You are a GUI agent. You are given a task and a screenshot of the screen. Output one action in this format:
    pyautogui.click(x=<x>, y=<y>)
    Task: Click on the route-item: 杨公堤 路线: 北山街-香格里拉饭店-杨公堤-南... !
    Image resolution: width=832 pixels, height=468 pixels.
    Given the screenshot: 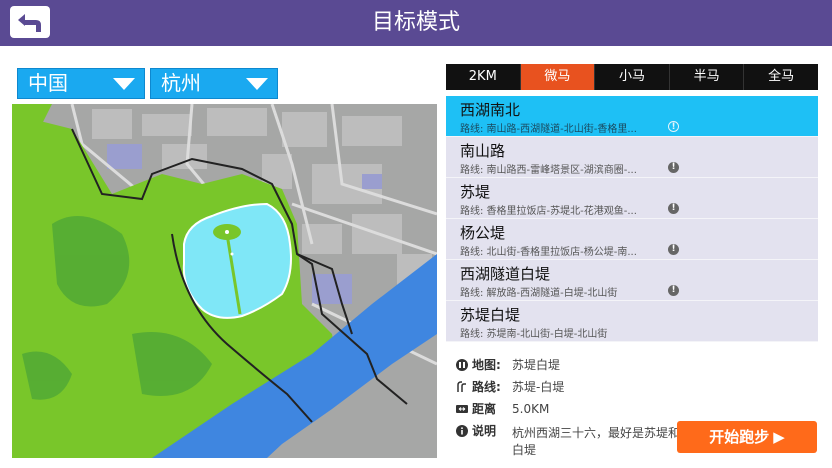 What is the action you would take?
    pyautogui.click(x=632, y=239)
    